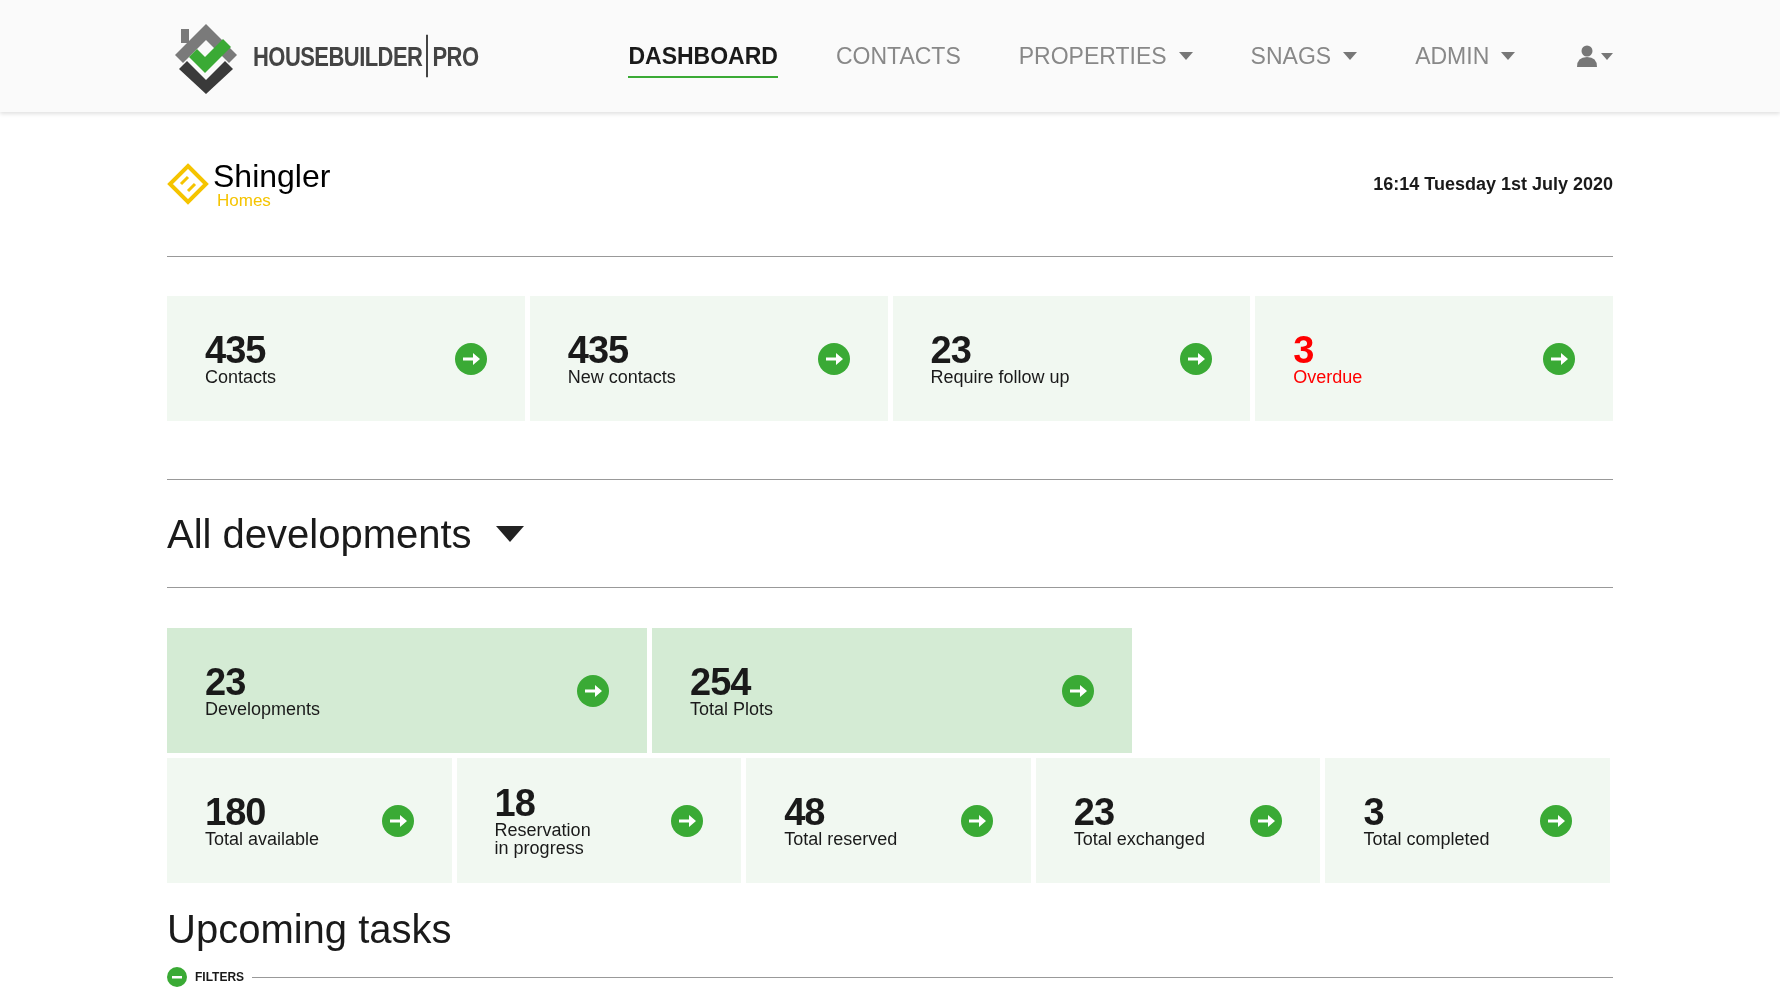 The image size is (1780, 1001). Describe the element at coordinates (455, 56) in the screenshot. I see `brand-suffix: PRO` at that location.